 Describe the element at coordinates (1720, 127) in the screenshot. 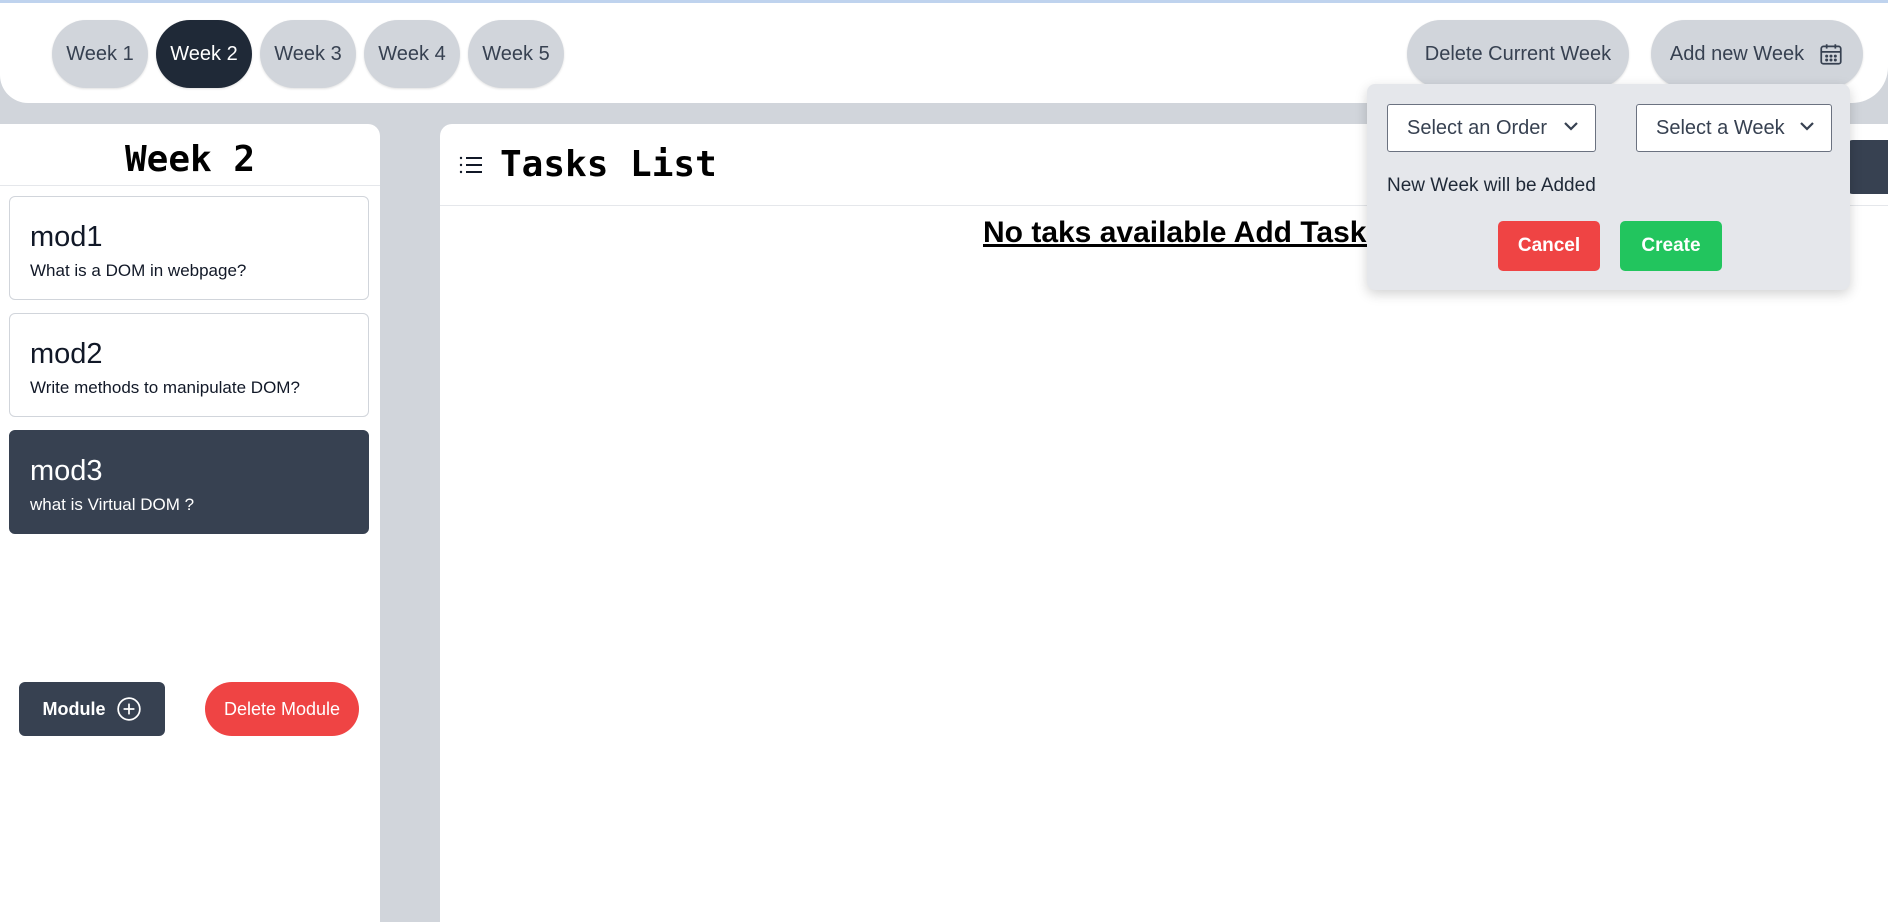

I see `week-select-value: Select a Week` at that location.